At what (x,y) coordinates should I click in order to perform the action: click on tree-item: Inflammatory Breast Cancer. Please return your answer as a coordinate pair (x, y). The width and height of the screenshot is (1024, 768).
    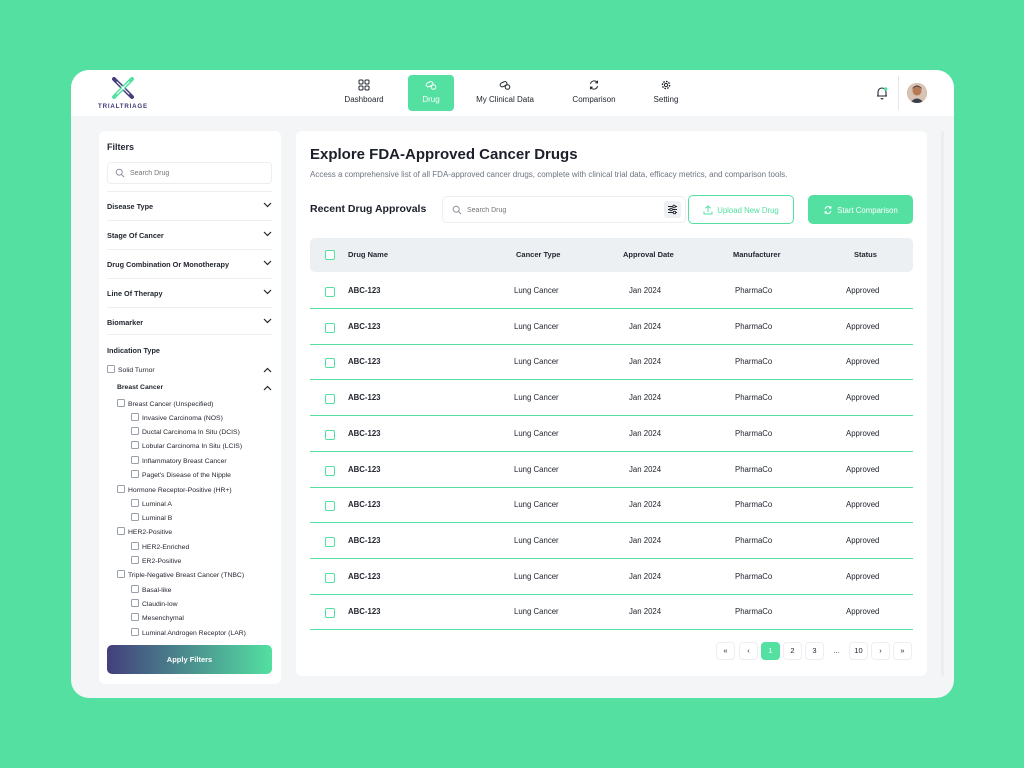
    Looking at the image, I should click on (179, 461).